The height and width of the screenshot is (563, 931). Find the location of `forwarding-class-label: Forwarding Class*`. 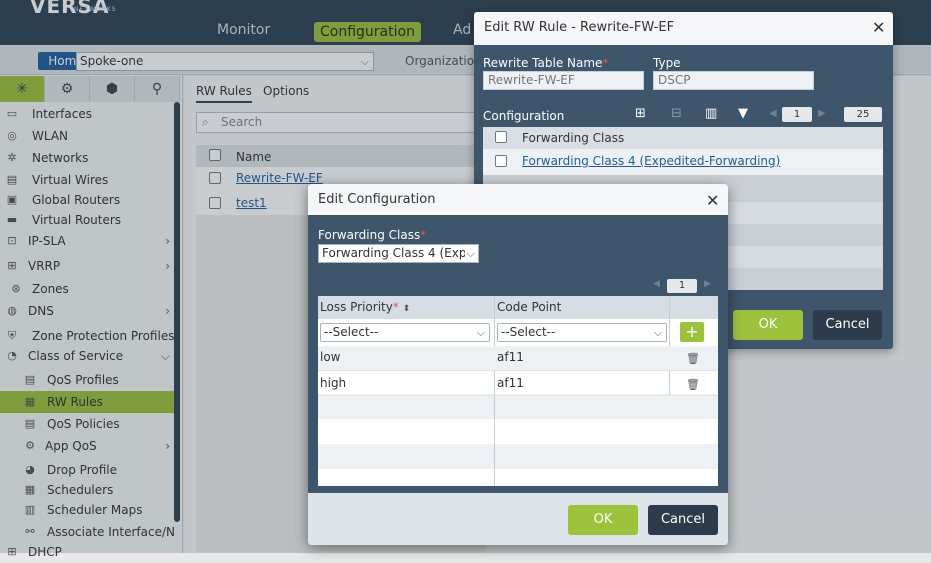

forwarding-class-label: Forwarding Class* is located at coordinates (372, 235).